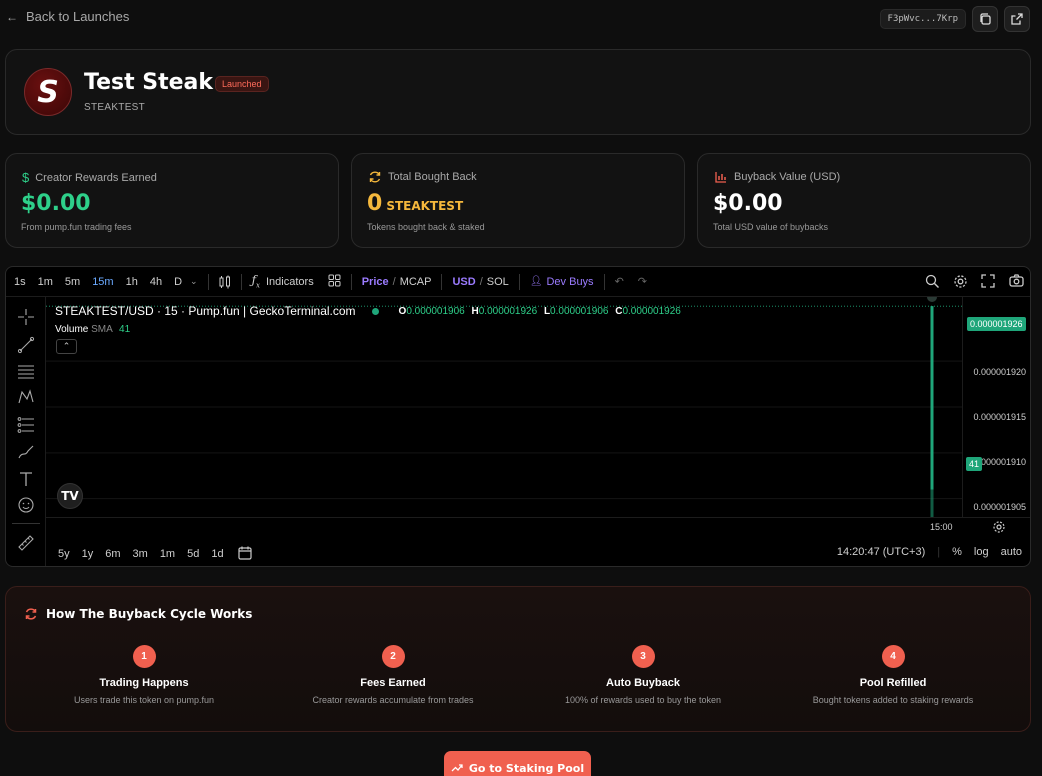 The image size is (1042, 776). Describe the element at coordinates (1017, 19) in the screenshot. I see `external-link-button` at that location.